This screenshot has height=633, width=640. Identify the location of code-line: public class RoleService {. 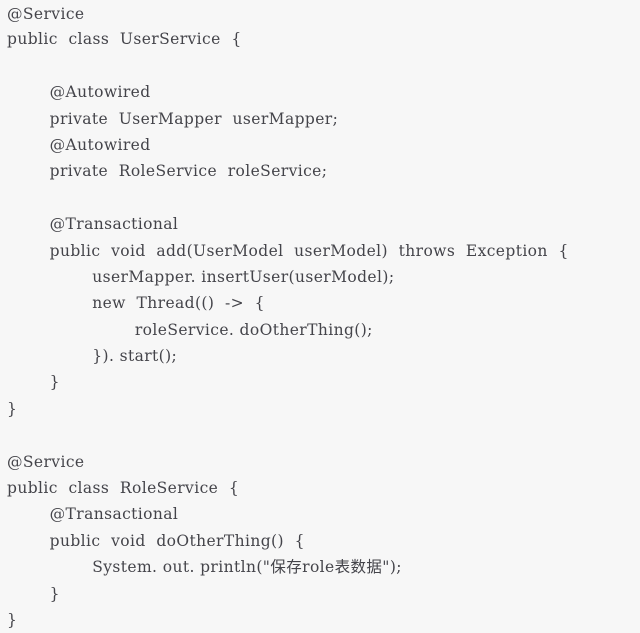
(123, 488).